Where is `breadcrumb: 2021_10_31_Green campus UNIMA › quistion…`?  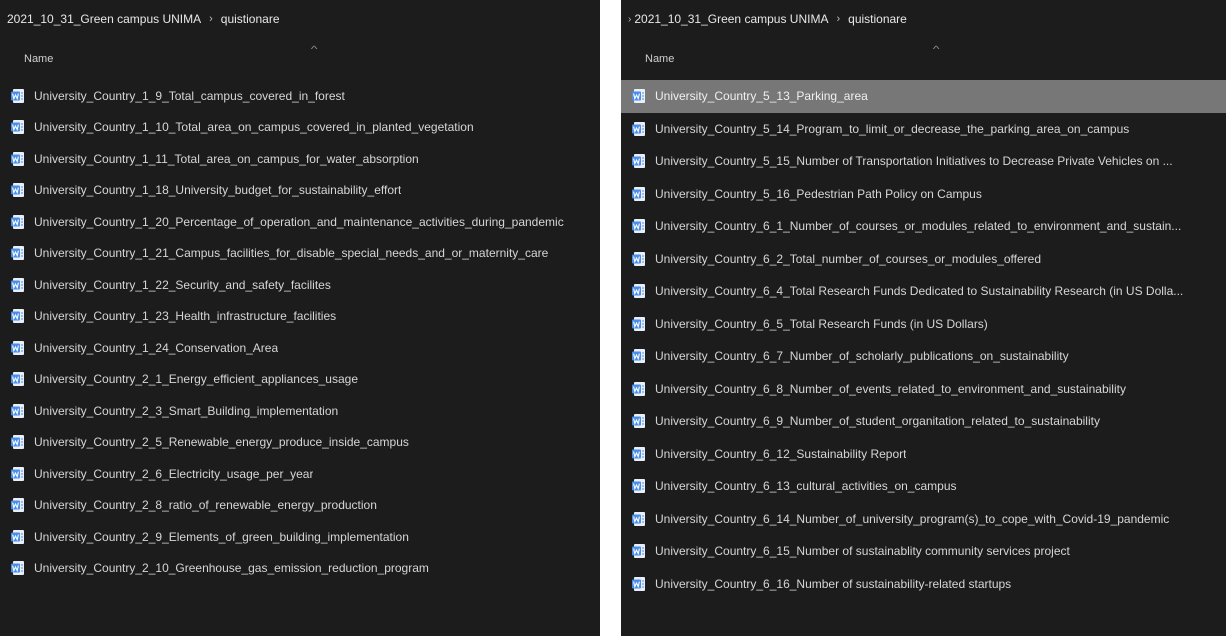 breadcrumb: 2021_10_31_Green campus UNIMA › quistion… is located at coordinates (300, 19).